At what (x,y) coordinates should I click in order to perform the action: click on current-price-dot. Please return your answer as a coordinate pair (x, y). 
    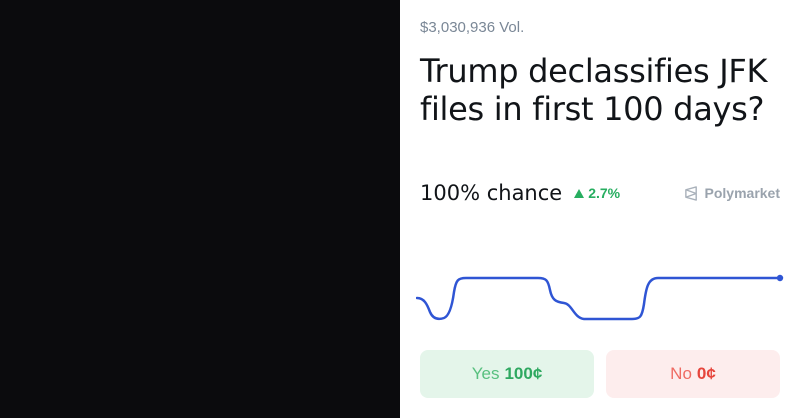
    Looking at the image, I should click on (780, 278).